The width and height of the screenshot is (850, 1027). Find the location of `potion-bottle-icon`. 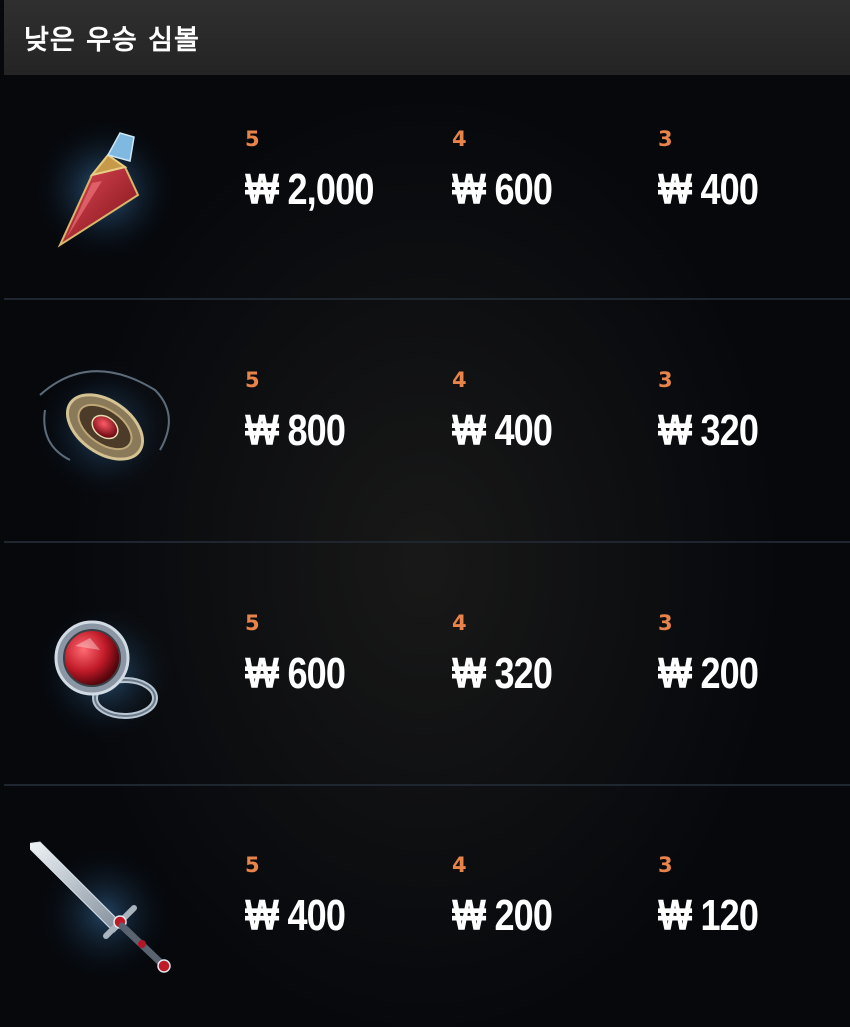

potion-bottle-icon is located at coordinates (105, 190).